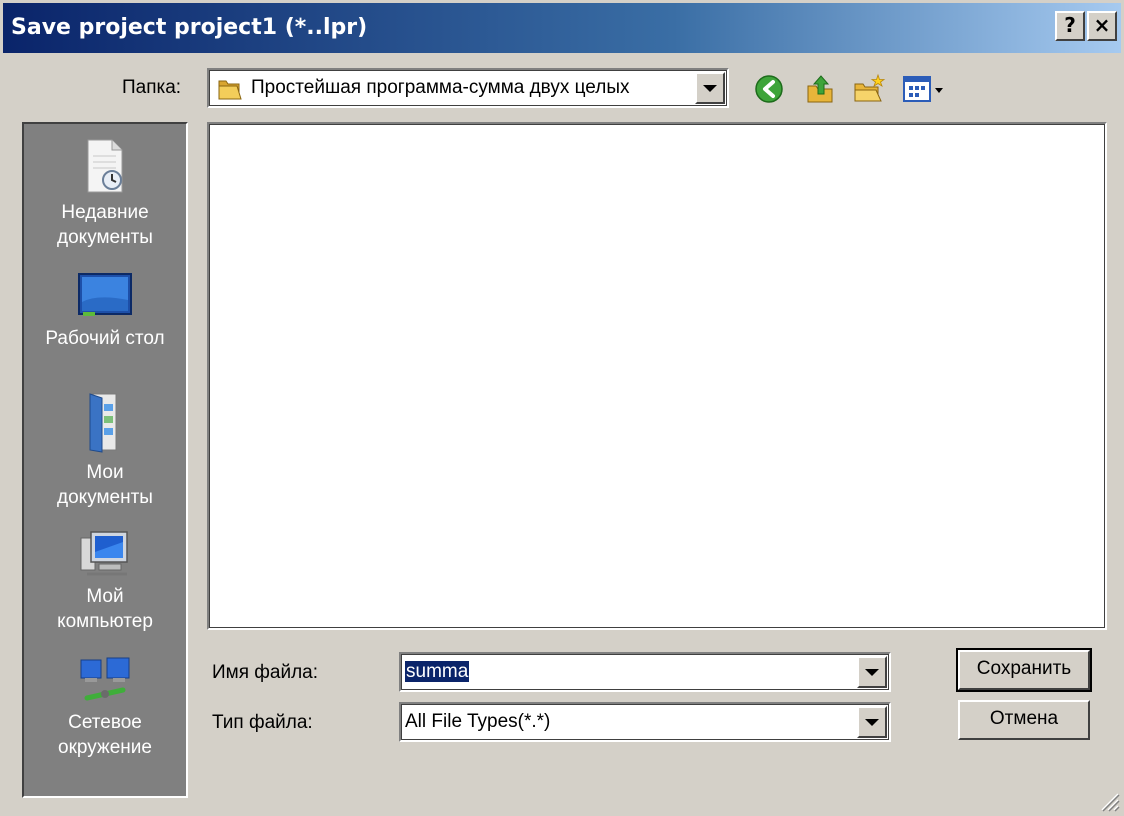 This screenshot has width=1124, height=816. I want to click on place-label-line2: окружение, so click(105, 747).